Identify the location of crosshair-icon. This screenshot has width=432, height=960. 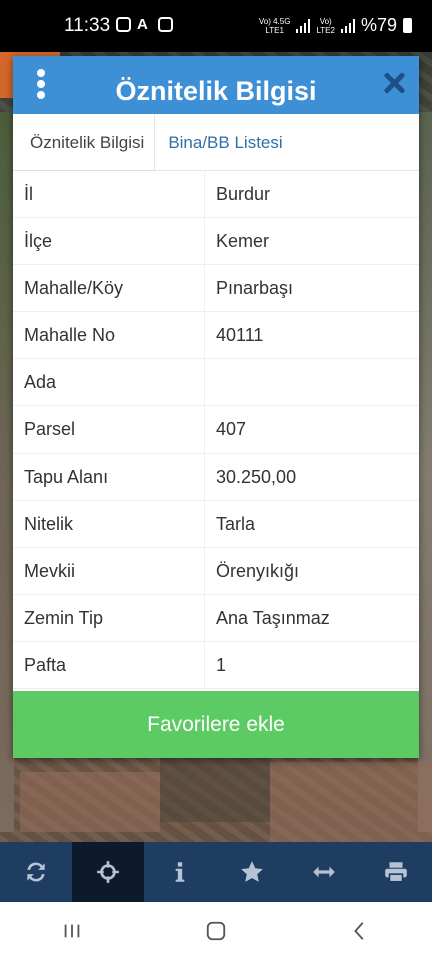
(108, 872).